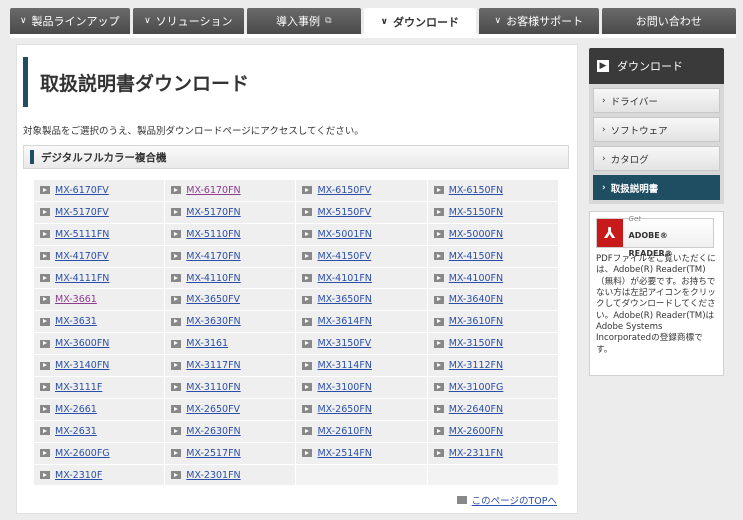 The width and height of the screenshot is (743, 520). Describe the element at coordinates (420, 22) in the screenshot. I see `nav-tab-3: ∨ ダウンロード` at that location.